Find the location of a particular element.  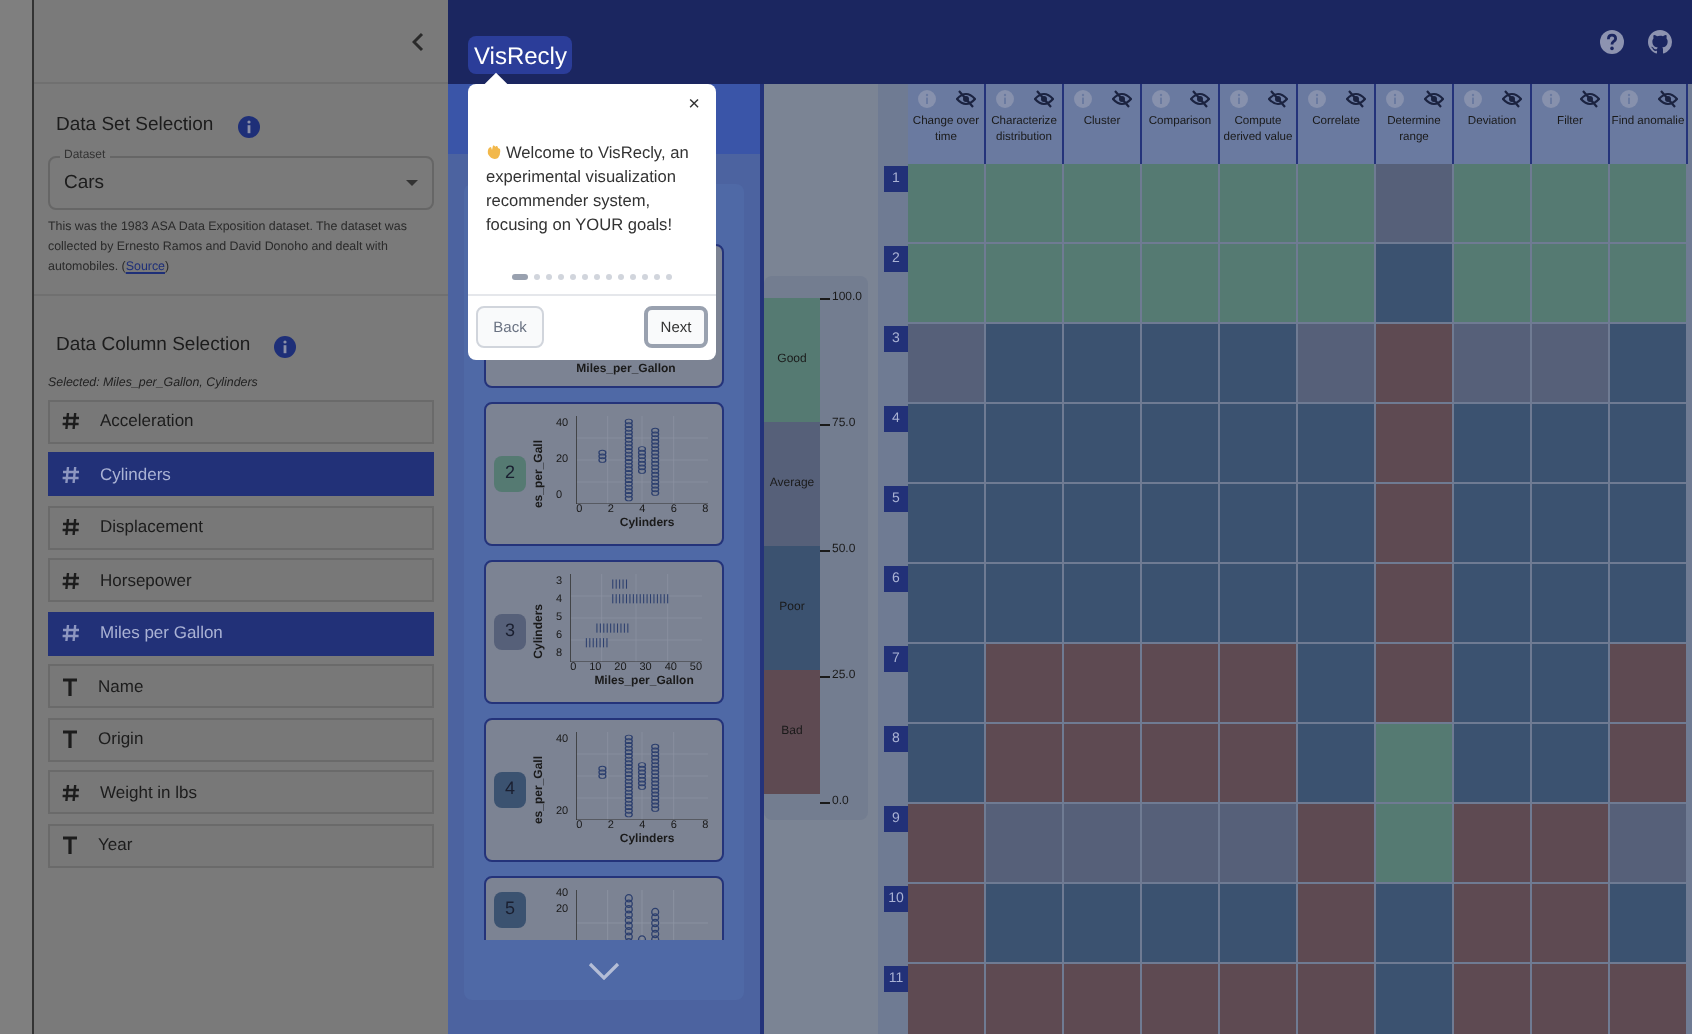

column-item: Name is located at coordinates (241, 686).